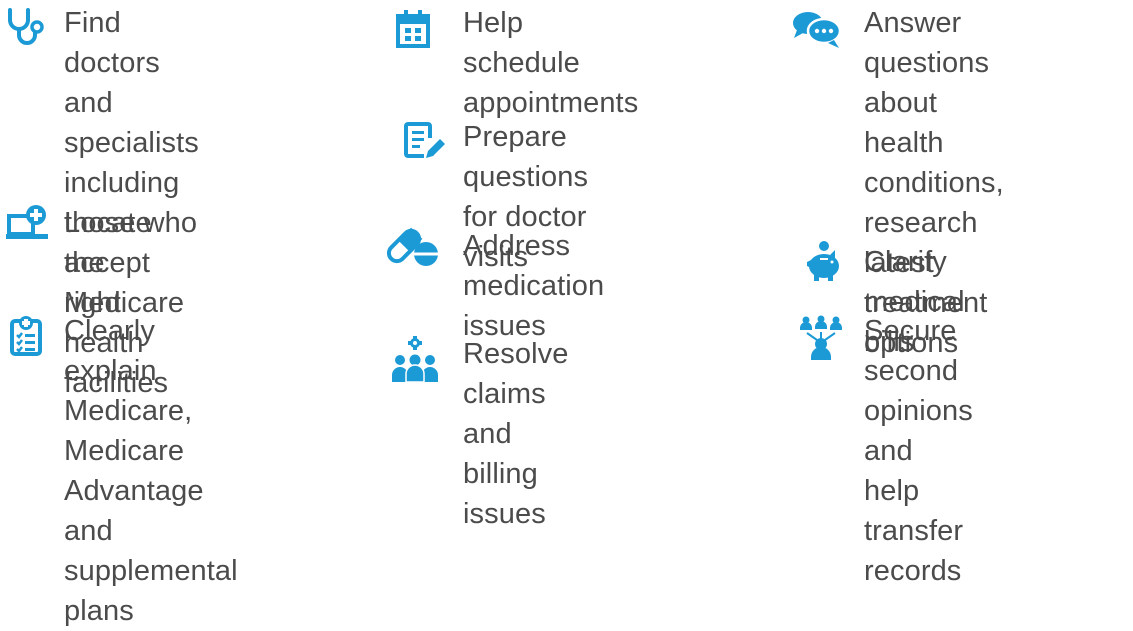 The width and height of the screenshot is (1133, 631). Describe the element at coordinates (416, 30) in the screenshot. I see `calendar-icon` at that location.